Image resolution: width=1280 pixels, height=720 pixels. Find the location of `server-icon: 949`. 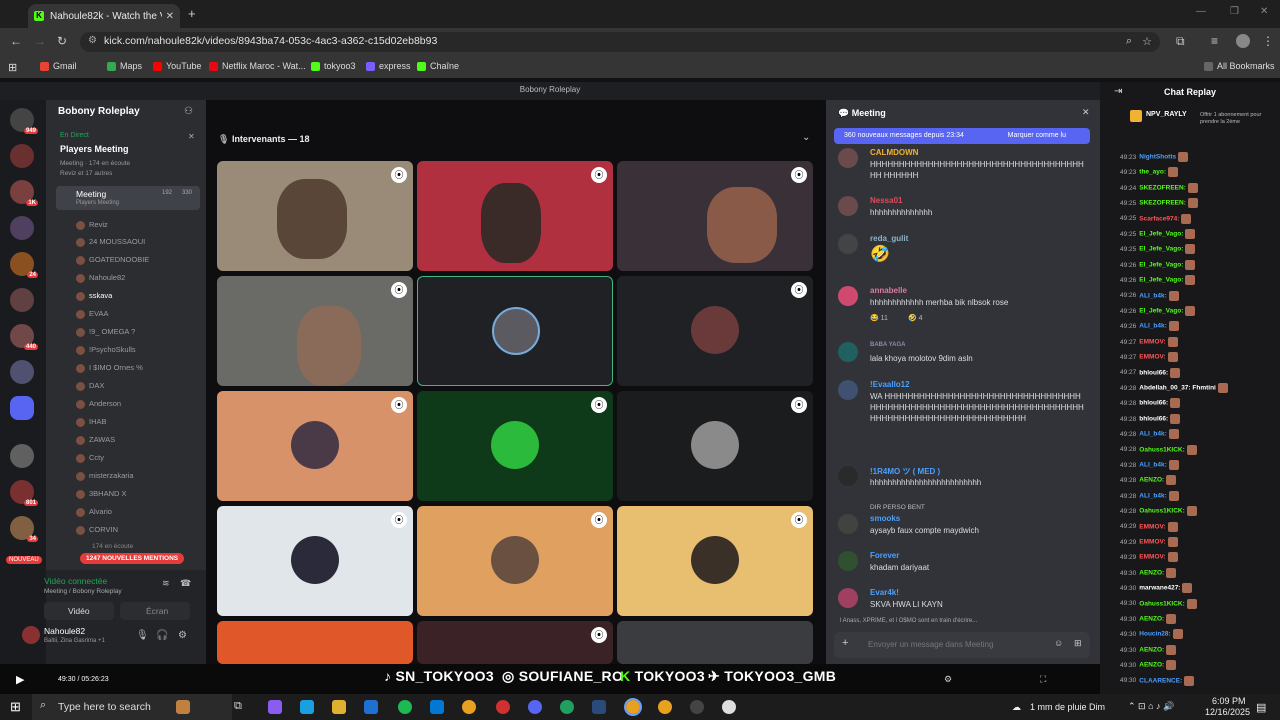

server-icon: 949 is located at coordinates (24, 121).